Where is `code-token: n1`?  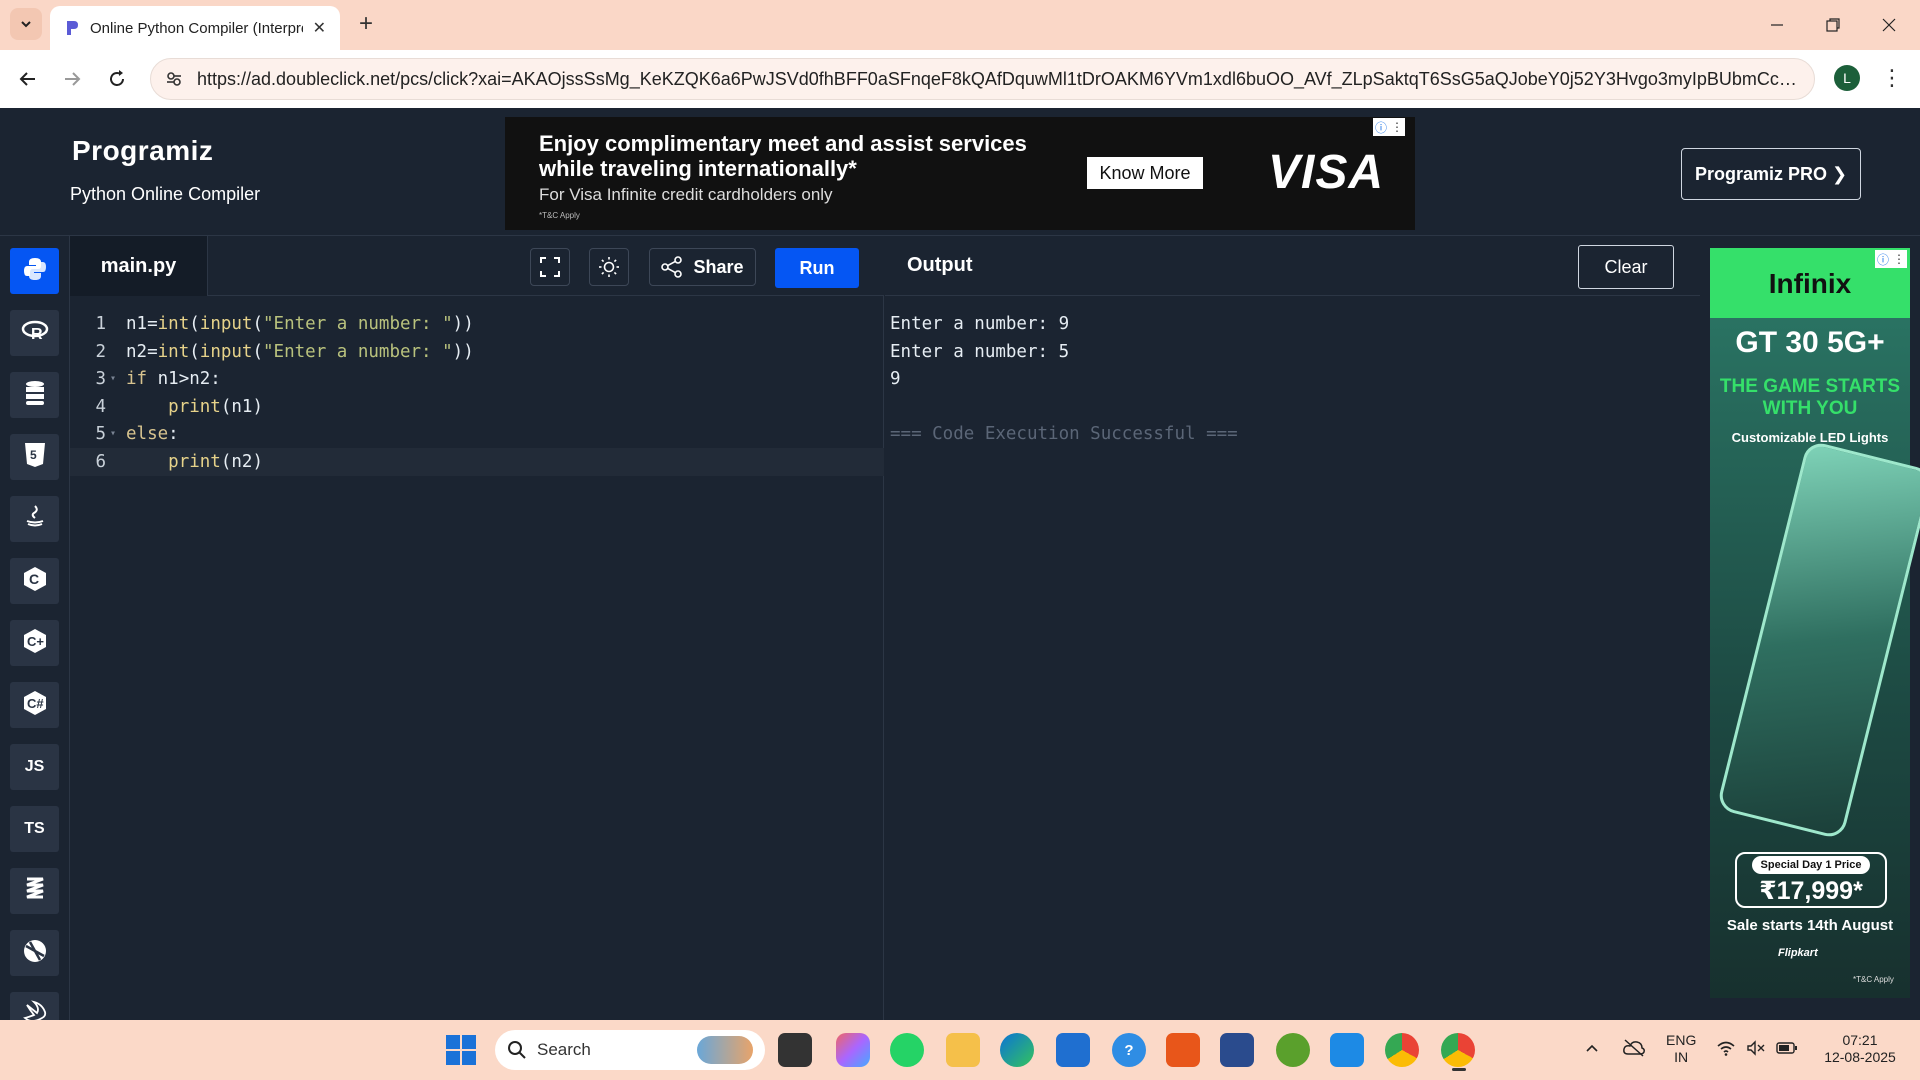
code-token: n1 is located at coordinates (137, 324).